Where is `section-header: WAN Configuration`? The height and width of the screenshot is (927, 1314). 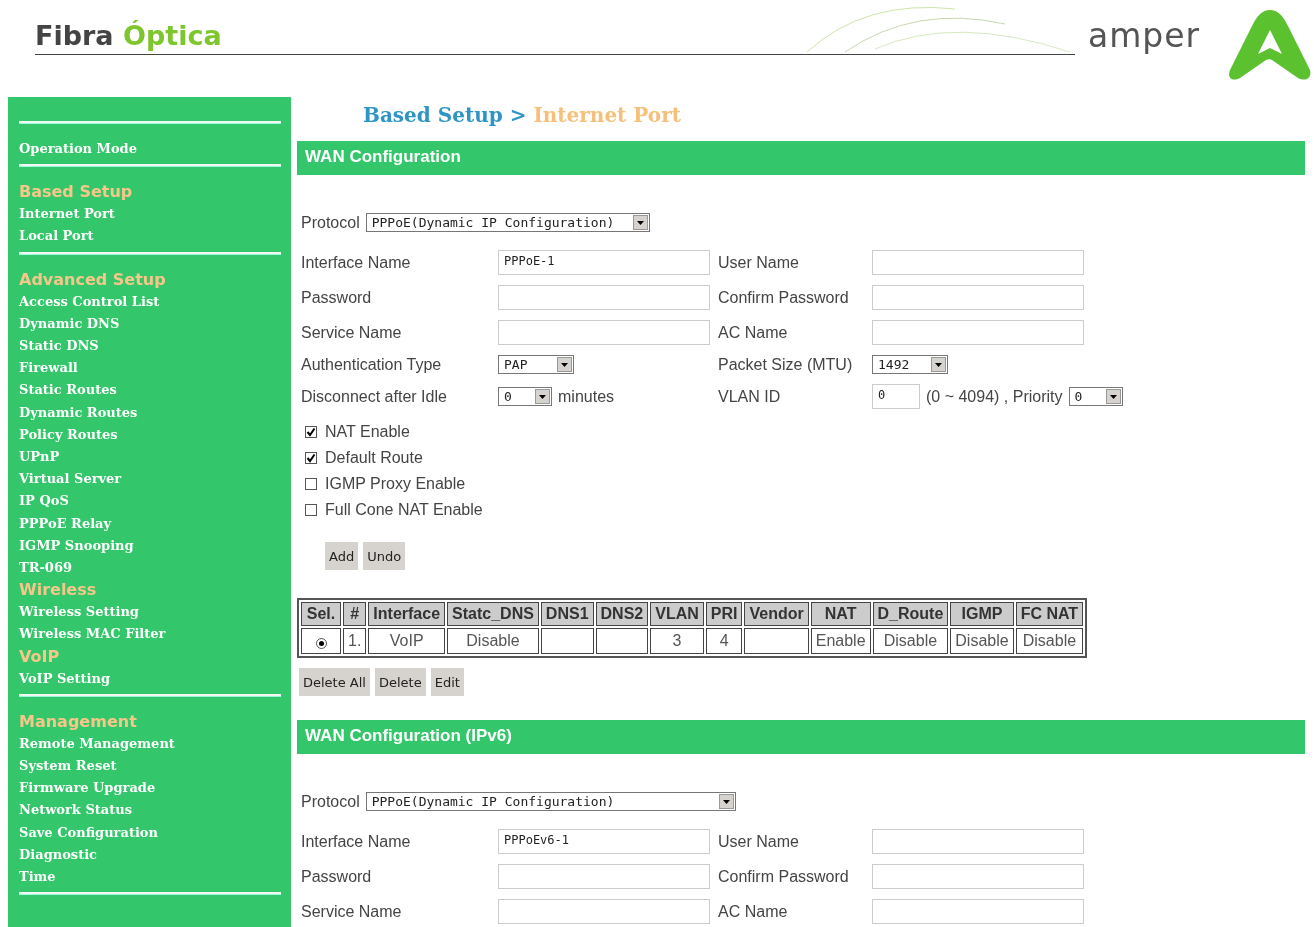 section-header: WAN Configuration is located at coordinates (801, 158).